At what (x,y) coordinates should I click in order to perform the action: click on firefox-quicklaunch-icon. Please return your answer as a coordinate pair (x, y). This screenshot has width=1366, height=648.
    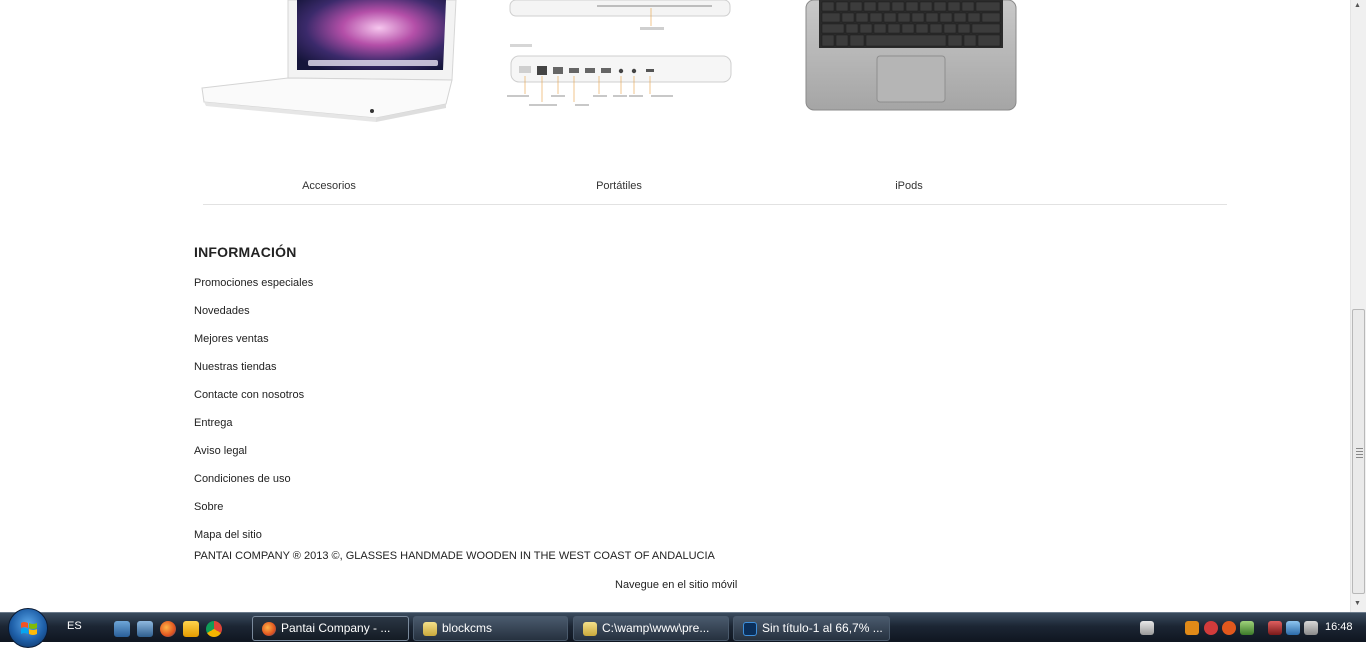
    Looking at the image, I should click on (168, 629).